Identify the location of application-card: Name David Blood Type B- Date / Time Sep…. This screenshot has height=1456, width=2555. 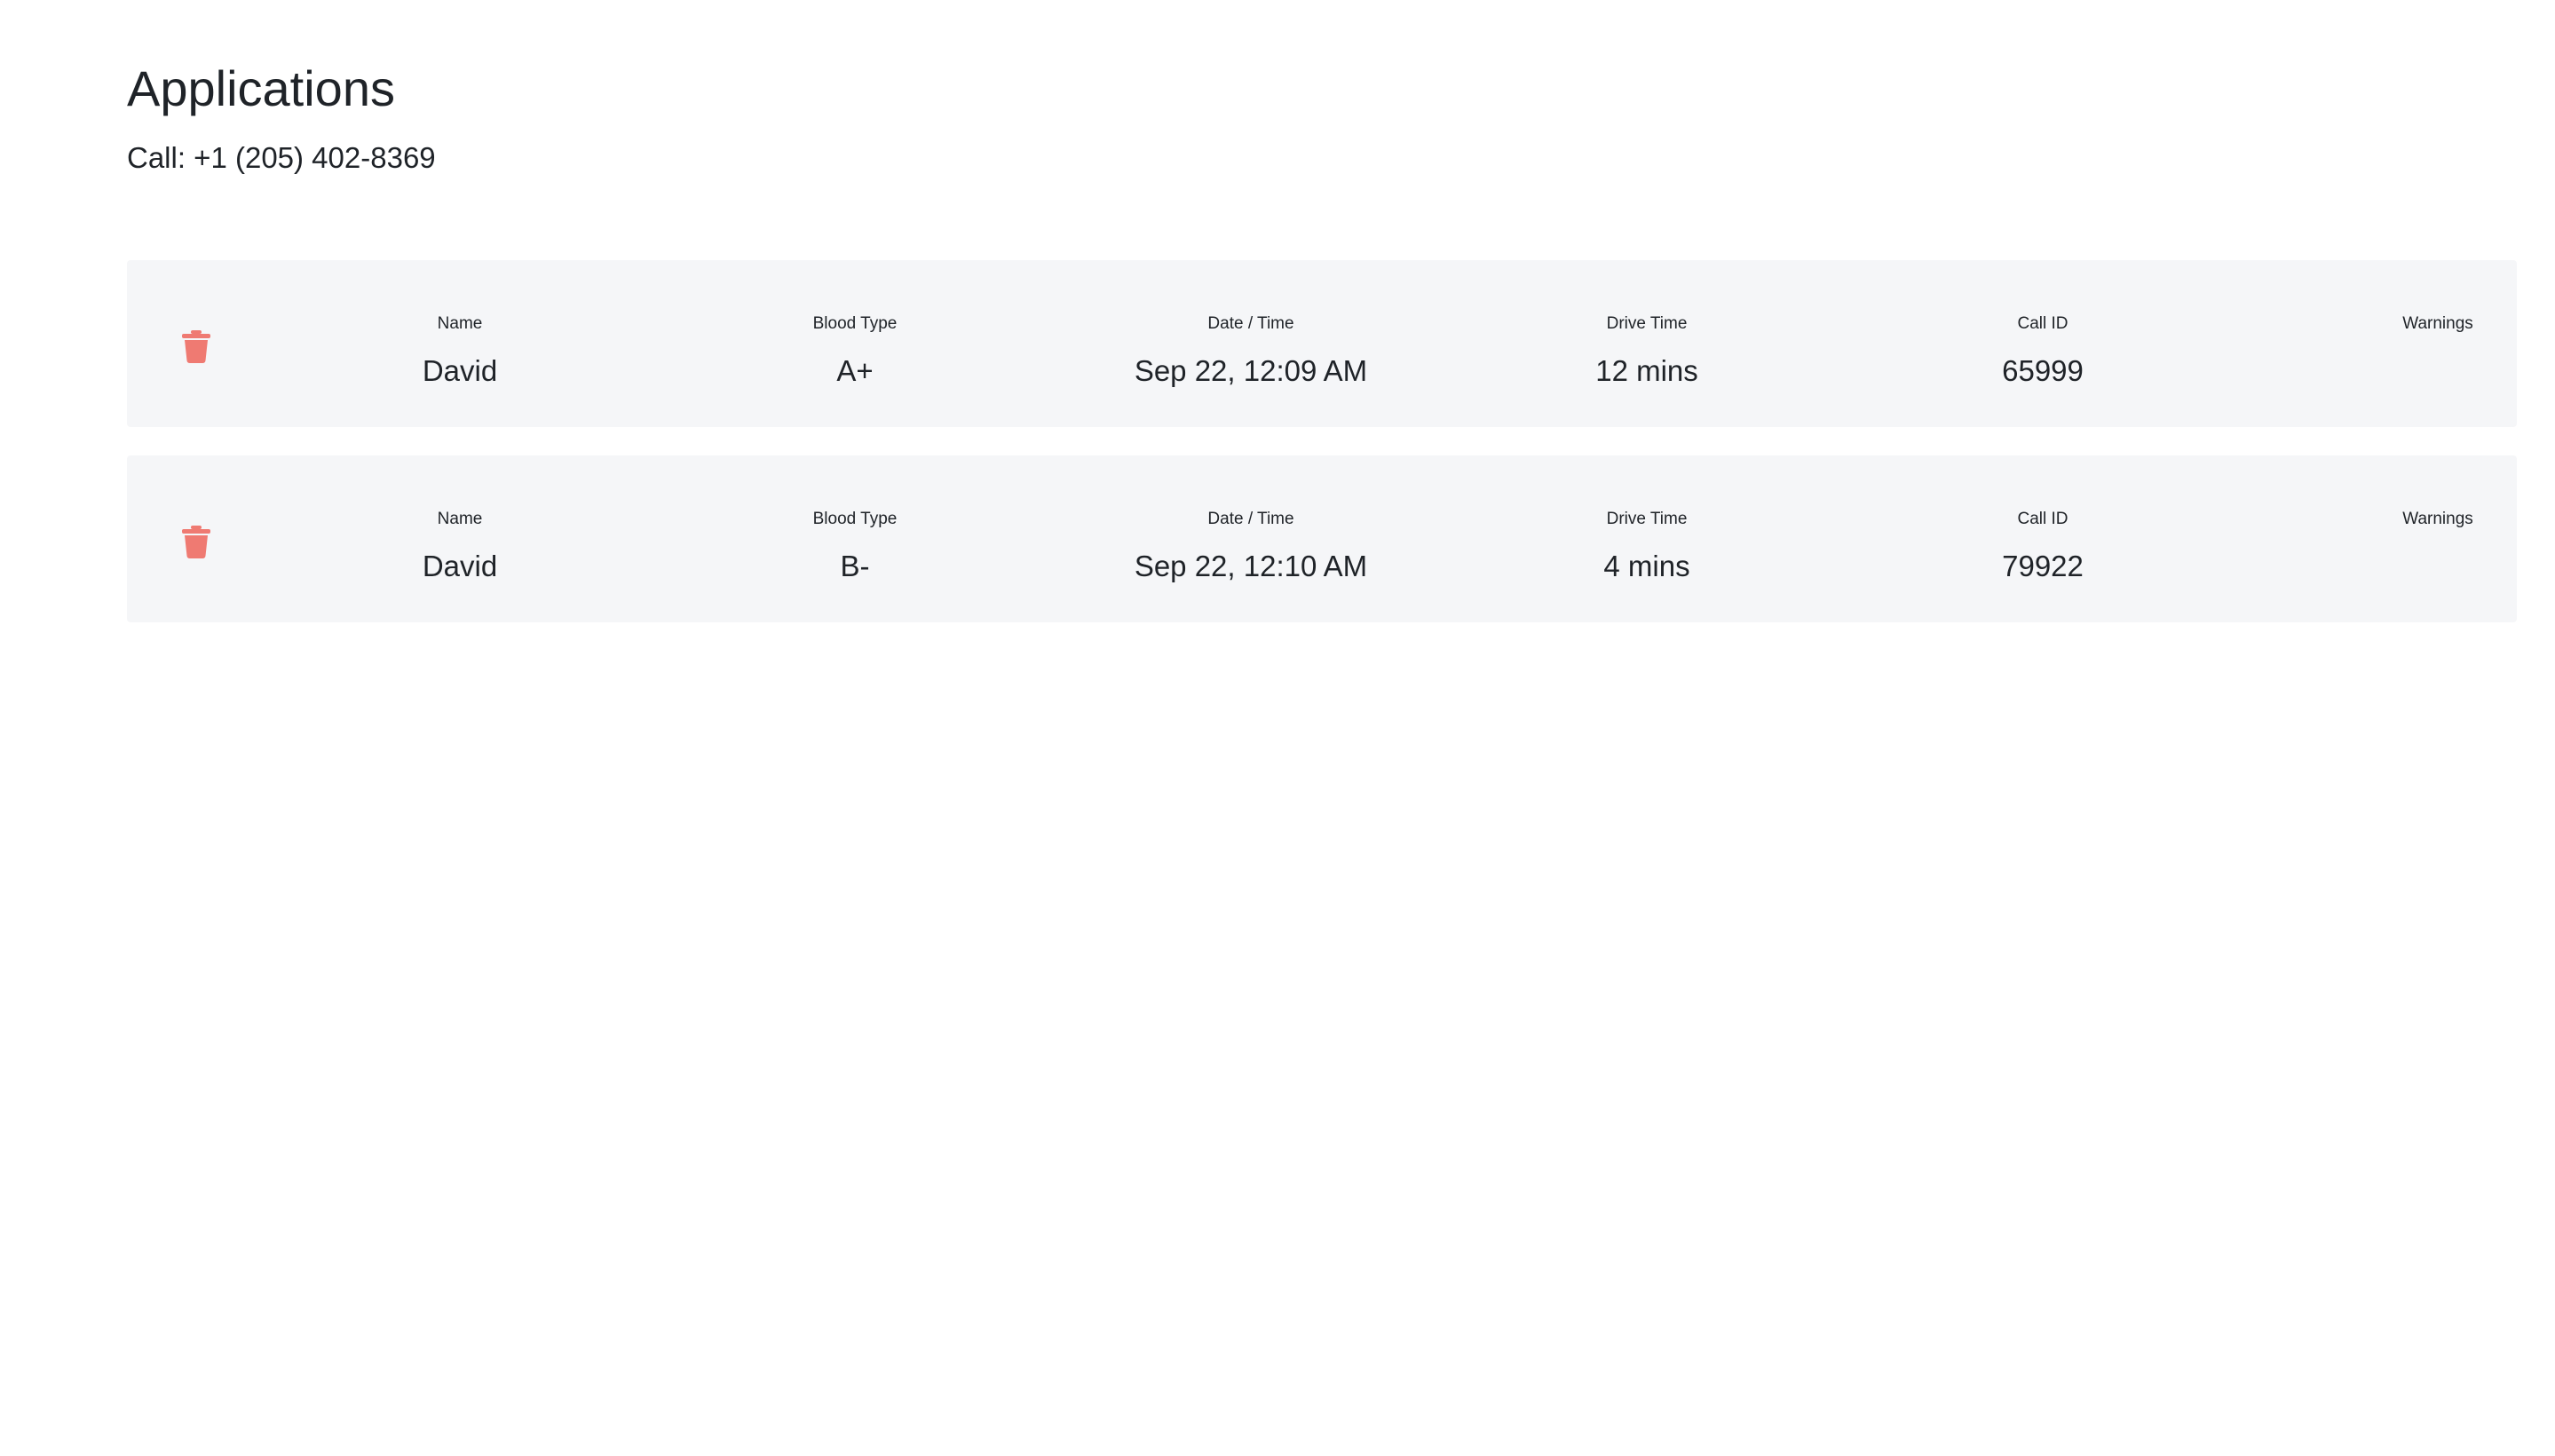
(1322, 538).